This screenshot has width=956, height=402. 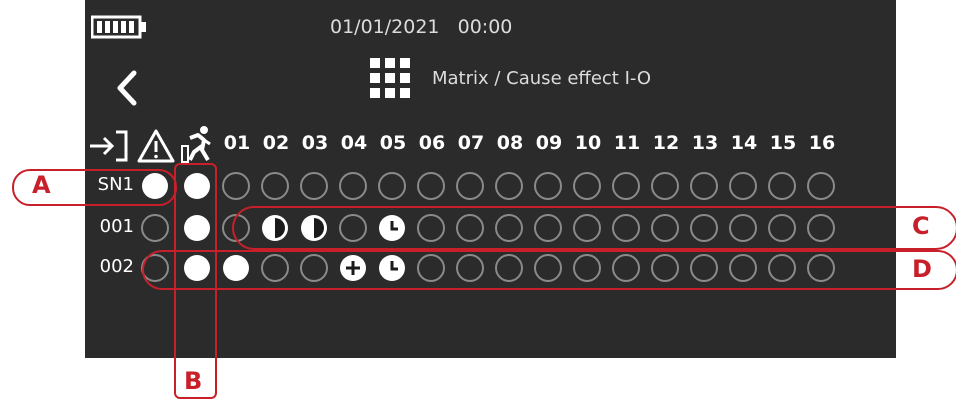 What do you see at coordinates (116, 266) in the screenshot?
I see `row-label: 002` at bounding box center [116, 266].